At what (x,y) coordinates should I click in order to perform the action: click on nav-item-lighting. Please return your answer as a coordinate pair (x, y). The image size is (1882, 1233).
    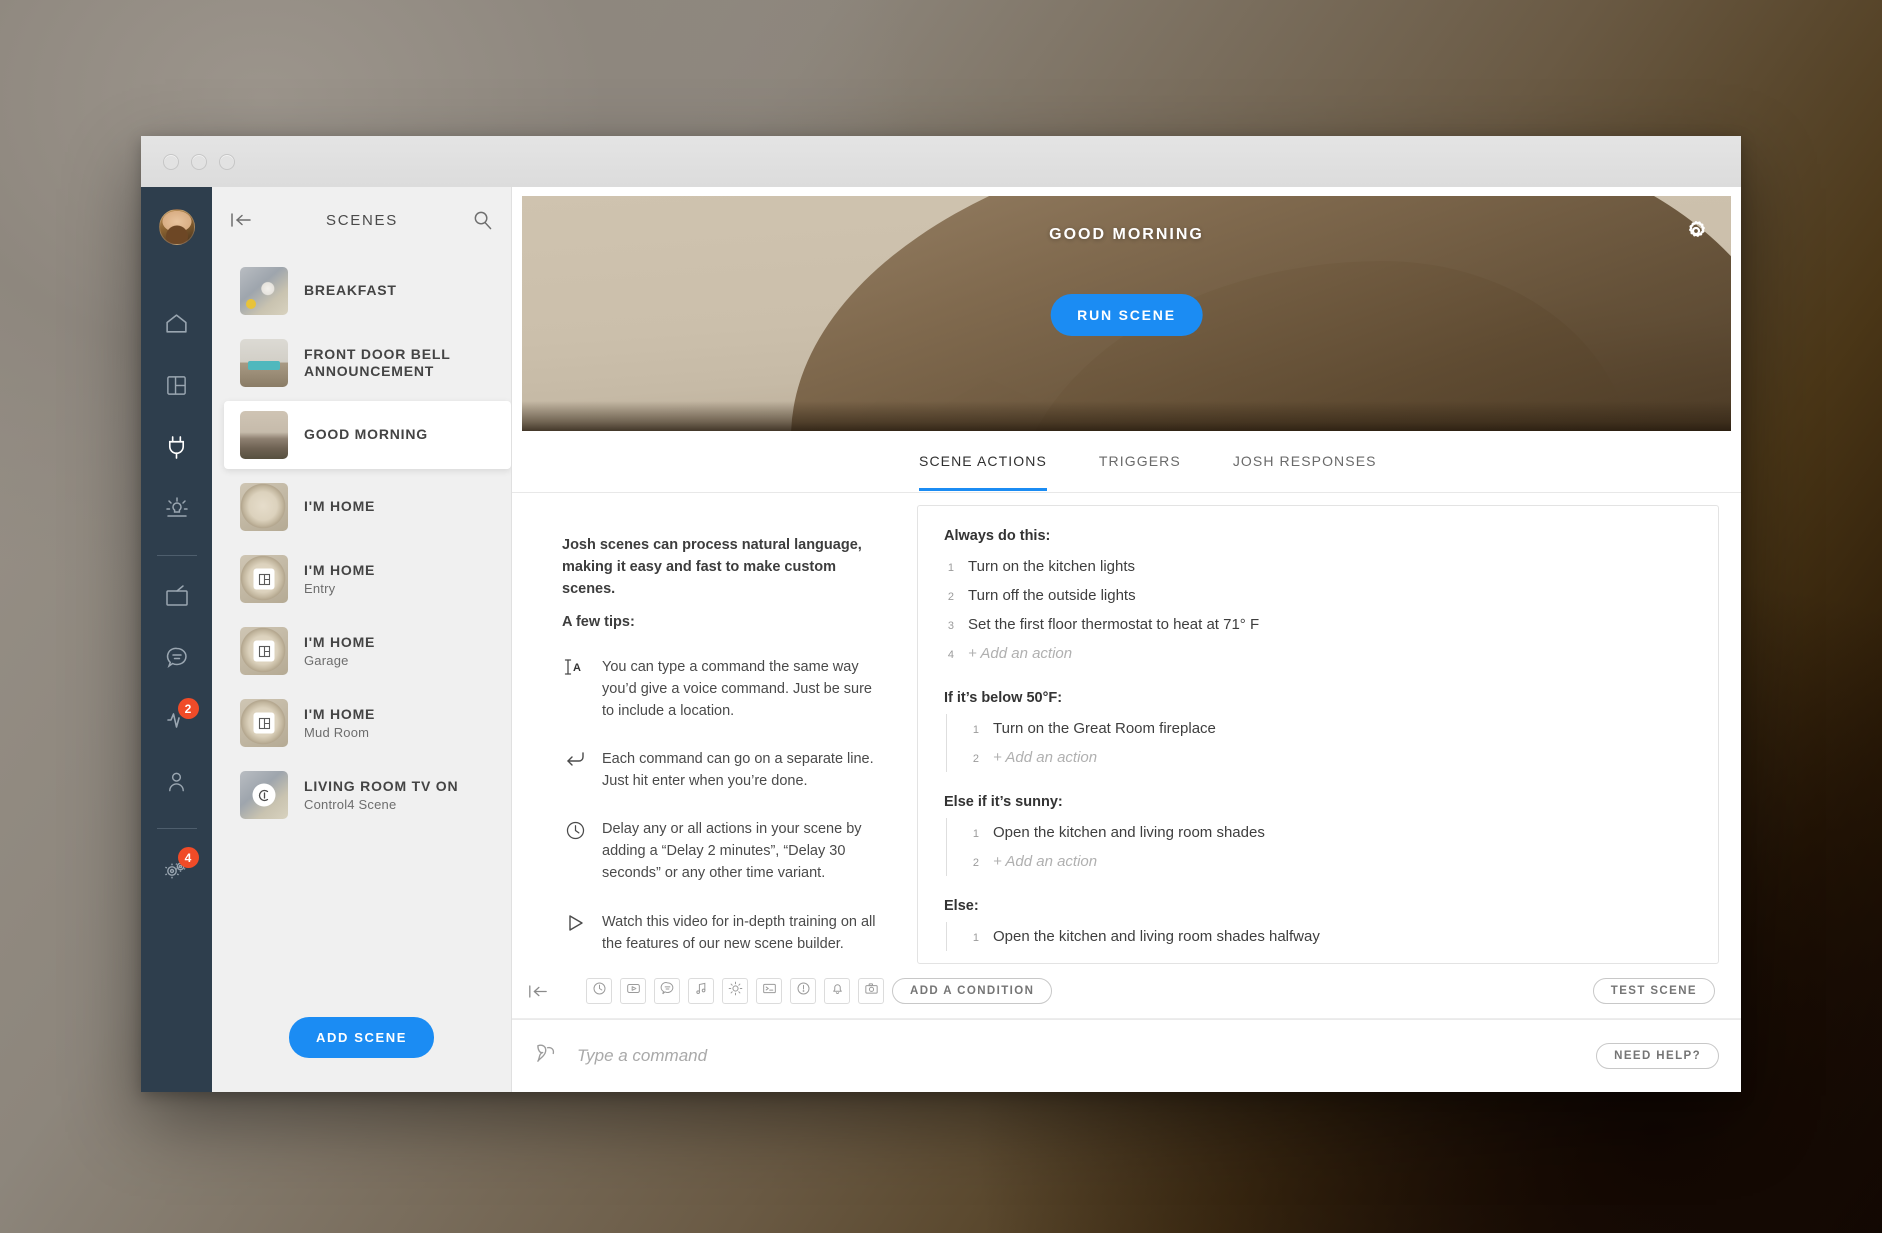
    Looking at the image, I should click on (177, 509).